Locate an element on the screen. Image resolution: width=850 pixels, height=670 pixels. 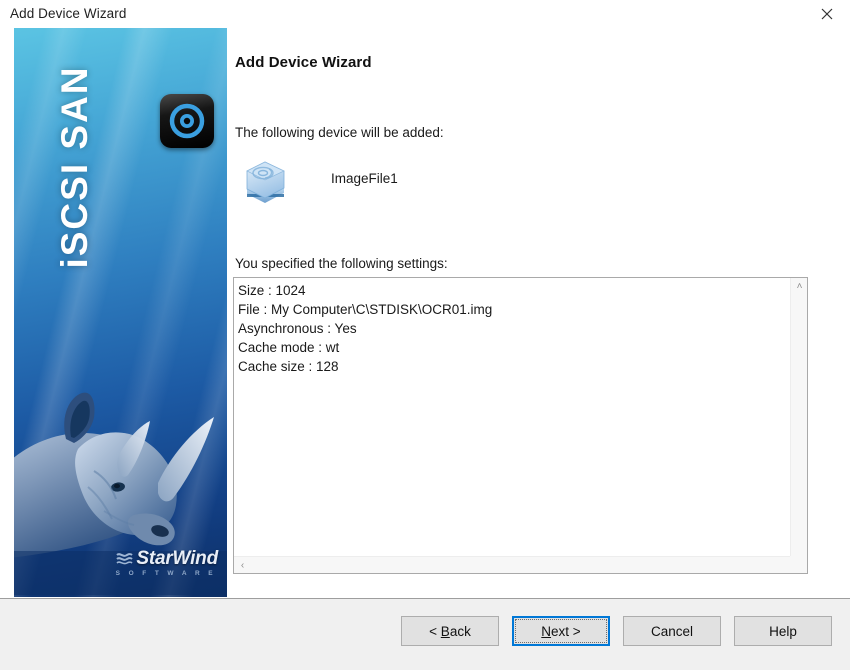
cancel-button: Cancel is located at coordinates (672, 631).